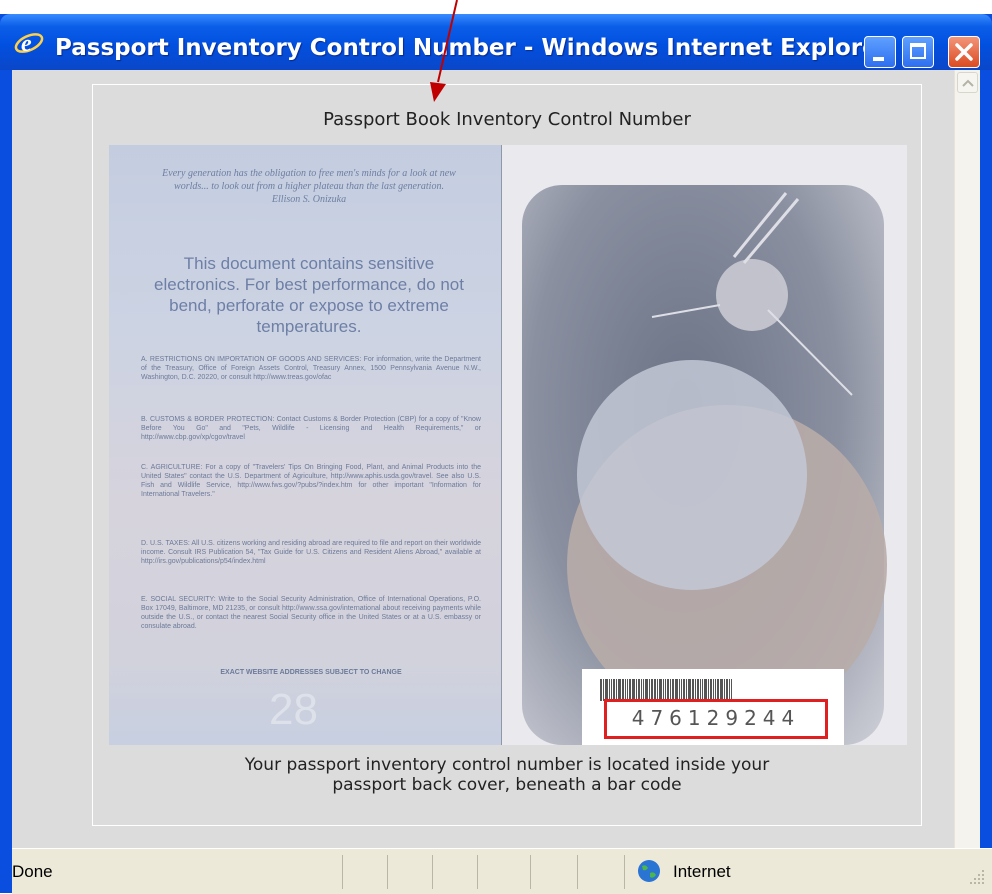 The height and width of the screenshot is (894, 992). I want to click on page-number: 28, so click(293, 709).